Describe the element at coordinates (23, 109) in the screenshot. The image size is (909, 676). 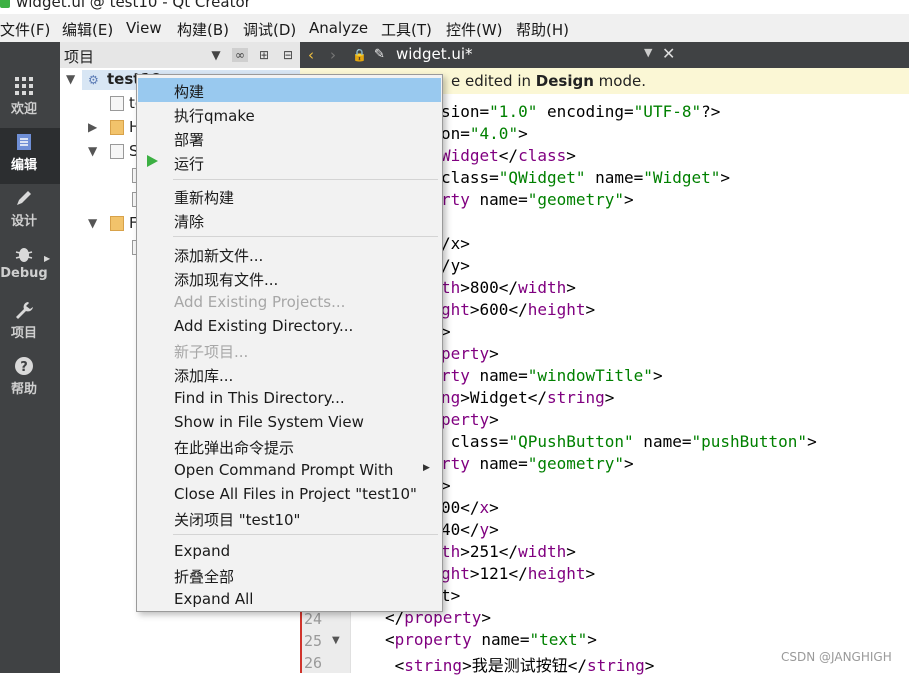
I see `mode-welcome-label: 欢迎` at that location.